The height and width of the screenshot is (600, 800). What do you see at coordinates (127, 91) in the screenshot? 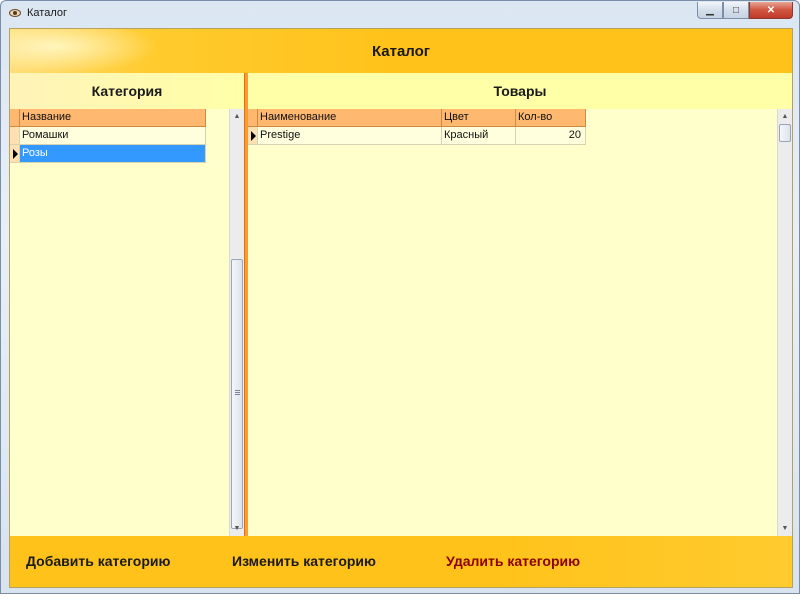
I see `categories-header: Категория` at bounding box center [127, 91].